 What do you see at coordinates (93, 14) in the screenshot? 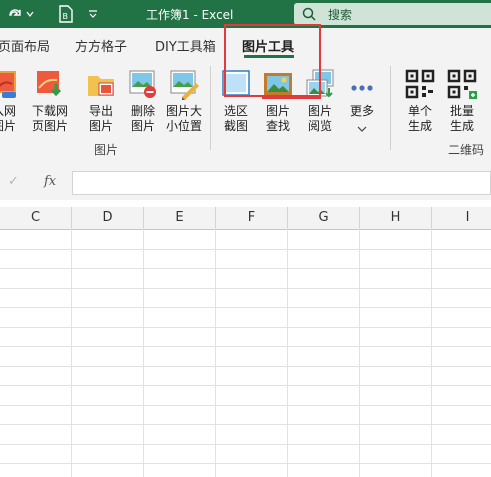
I see `customize-toolbar-icon` at bounding box center [93, 14].